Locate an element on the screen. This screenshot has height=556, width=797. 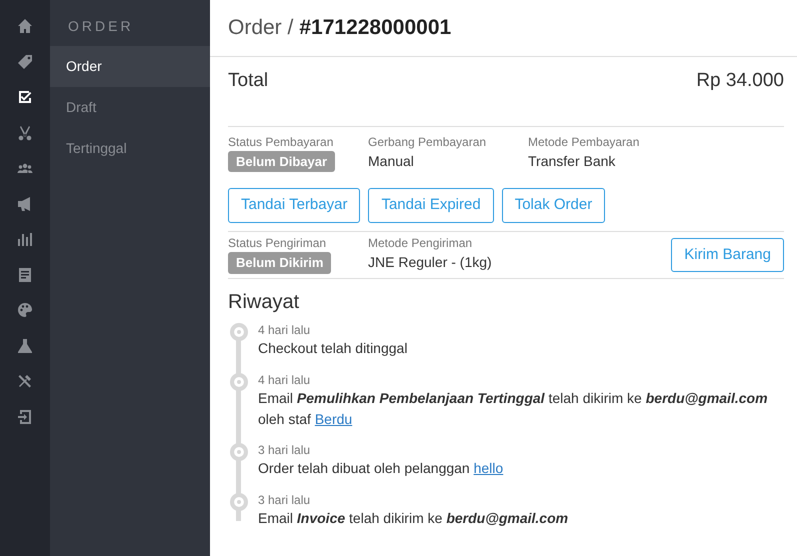
user-link: Berdu is located at coordinates (333, 418).